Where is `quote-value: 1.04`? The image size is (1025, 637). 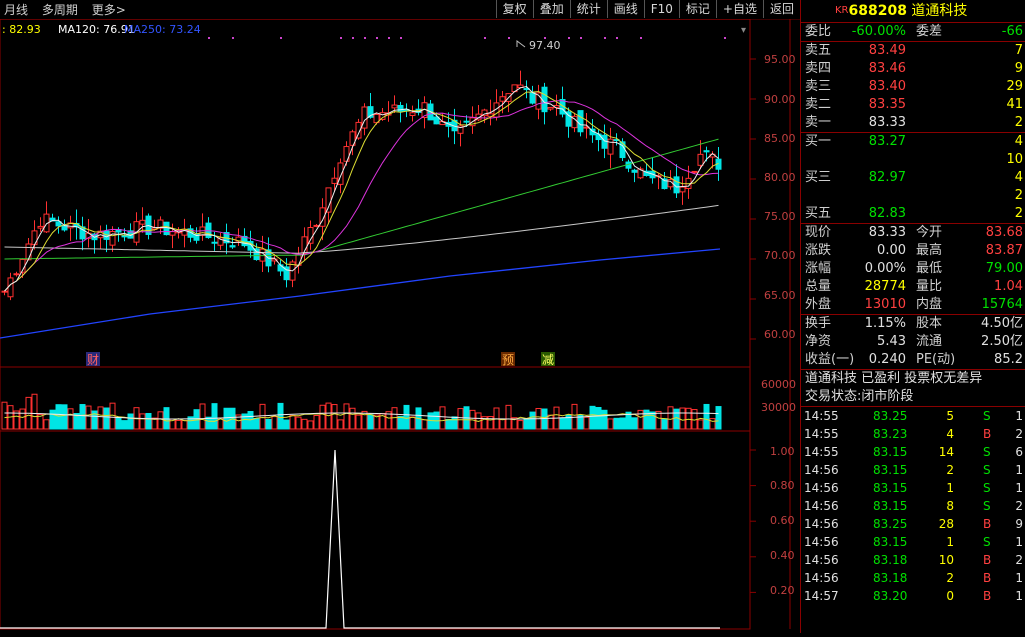 quote-value: 1.04 is located at coordinates (1008, 287).